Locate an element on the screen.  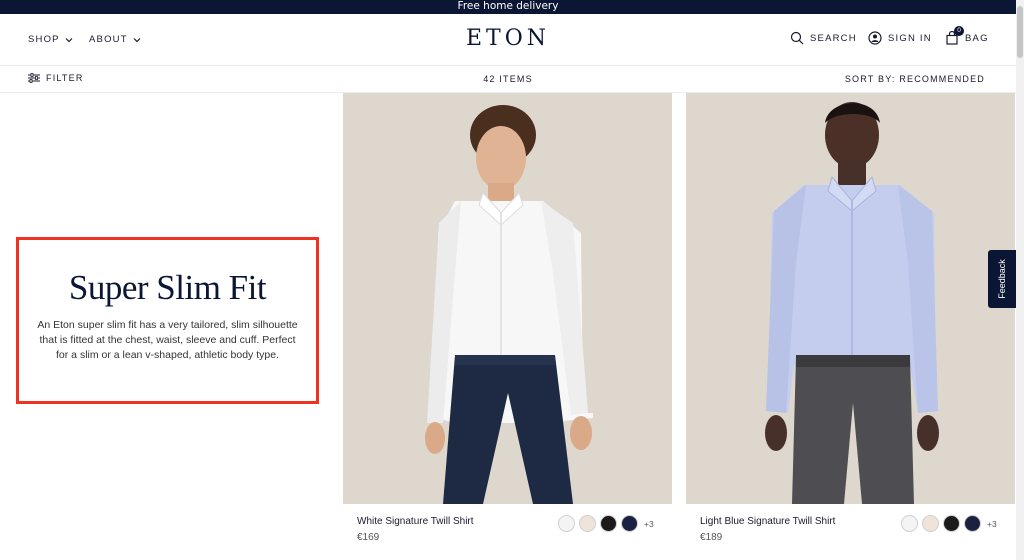
model-white-shirt-illustration is located at coordinates (509, 304).